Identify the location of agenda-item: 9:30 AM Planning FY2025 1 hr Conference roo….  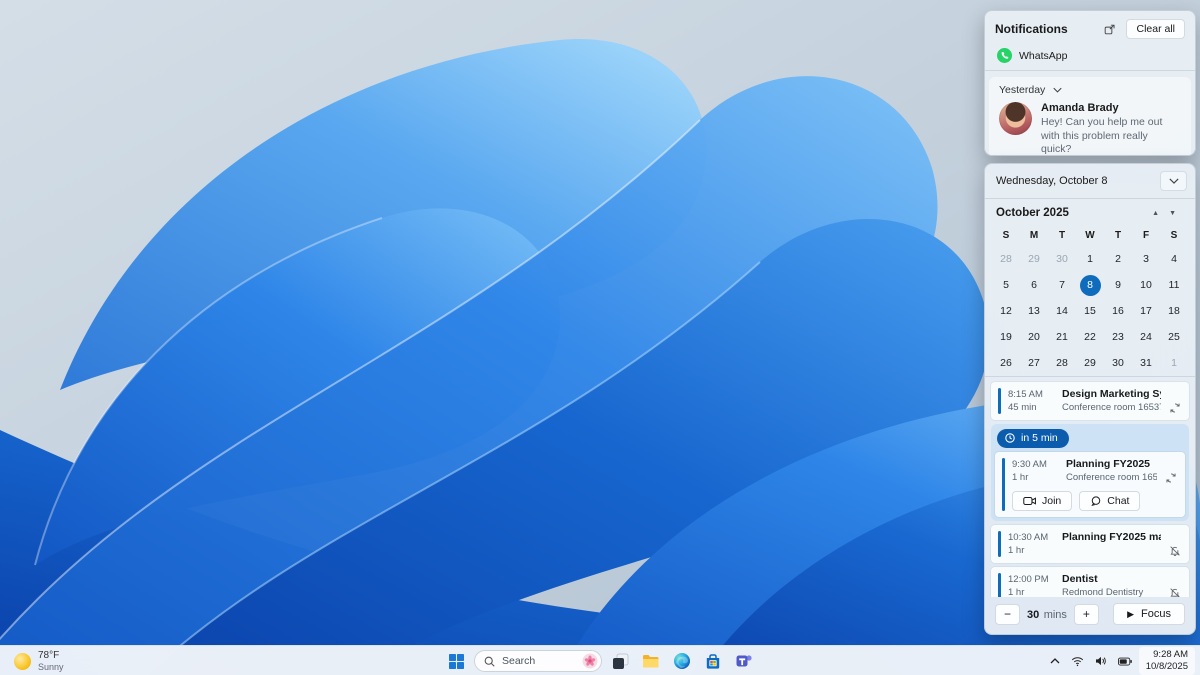
(1090, 484).